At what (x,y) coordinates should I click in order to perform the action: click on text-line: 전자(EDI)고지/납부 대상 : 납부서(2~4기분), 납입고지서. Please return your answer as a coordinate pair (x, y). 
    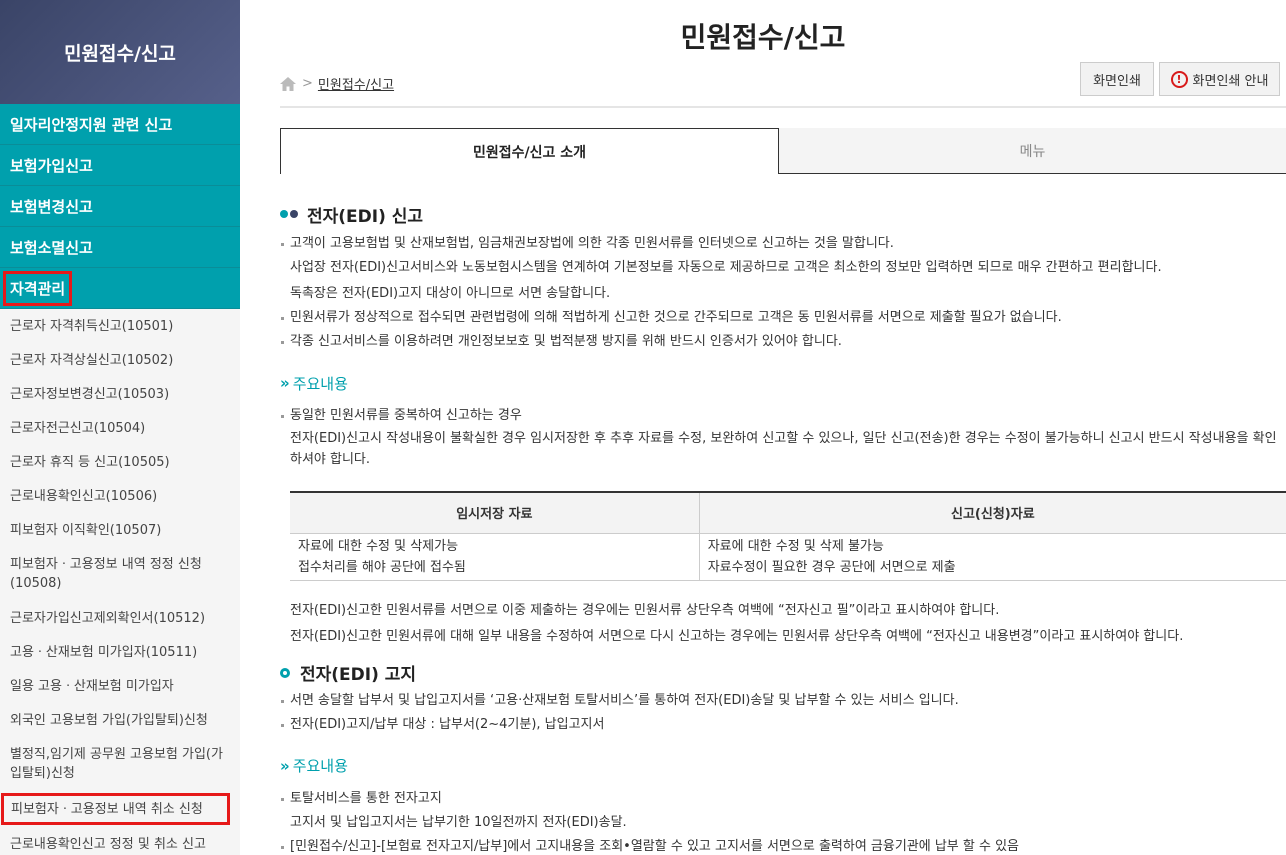
    Looking at the image, I should click on (783, 725).